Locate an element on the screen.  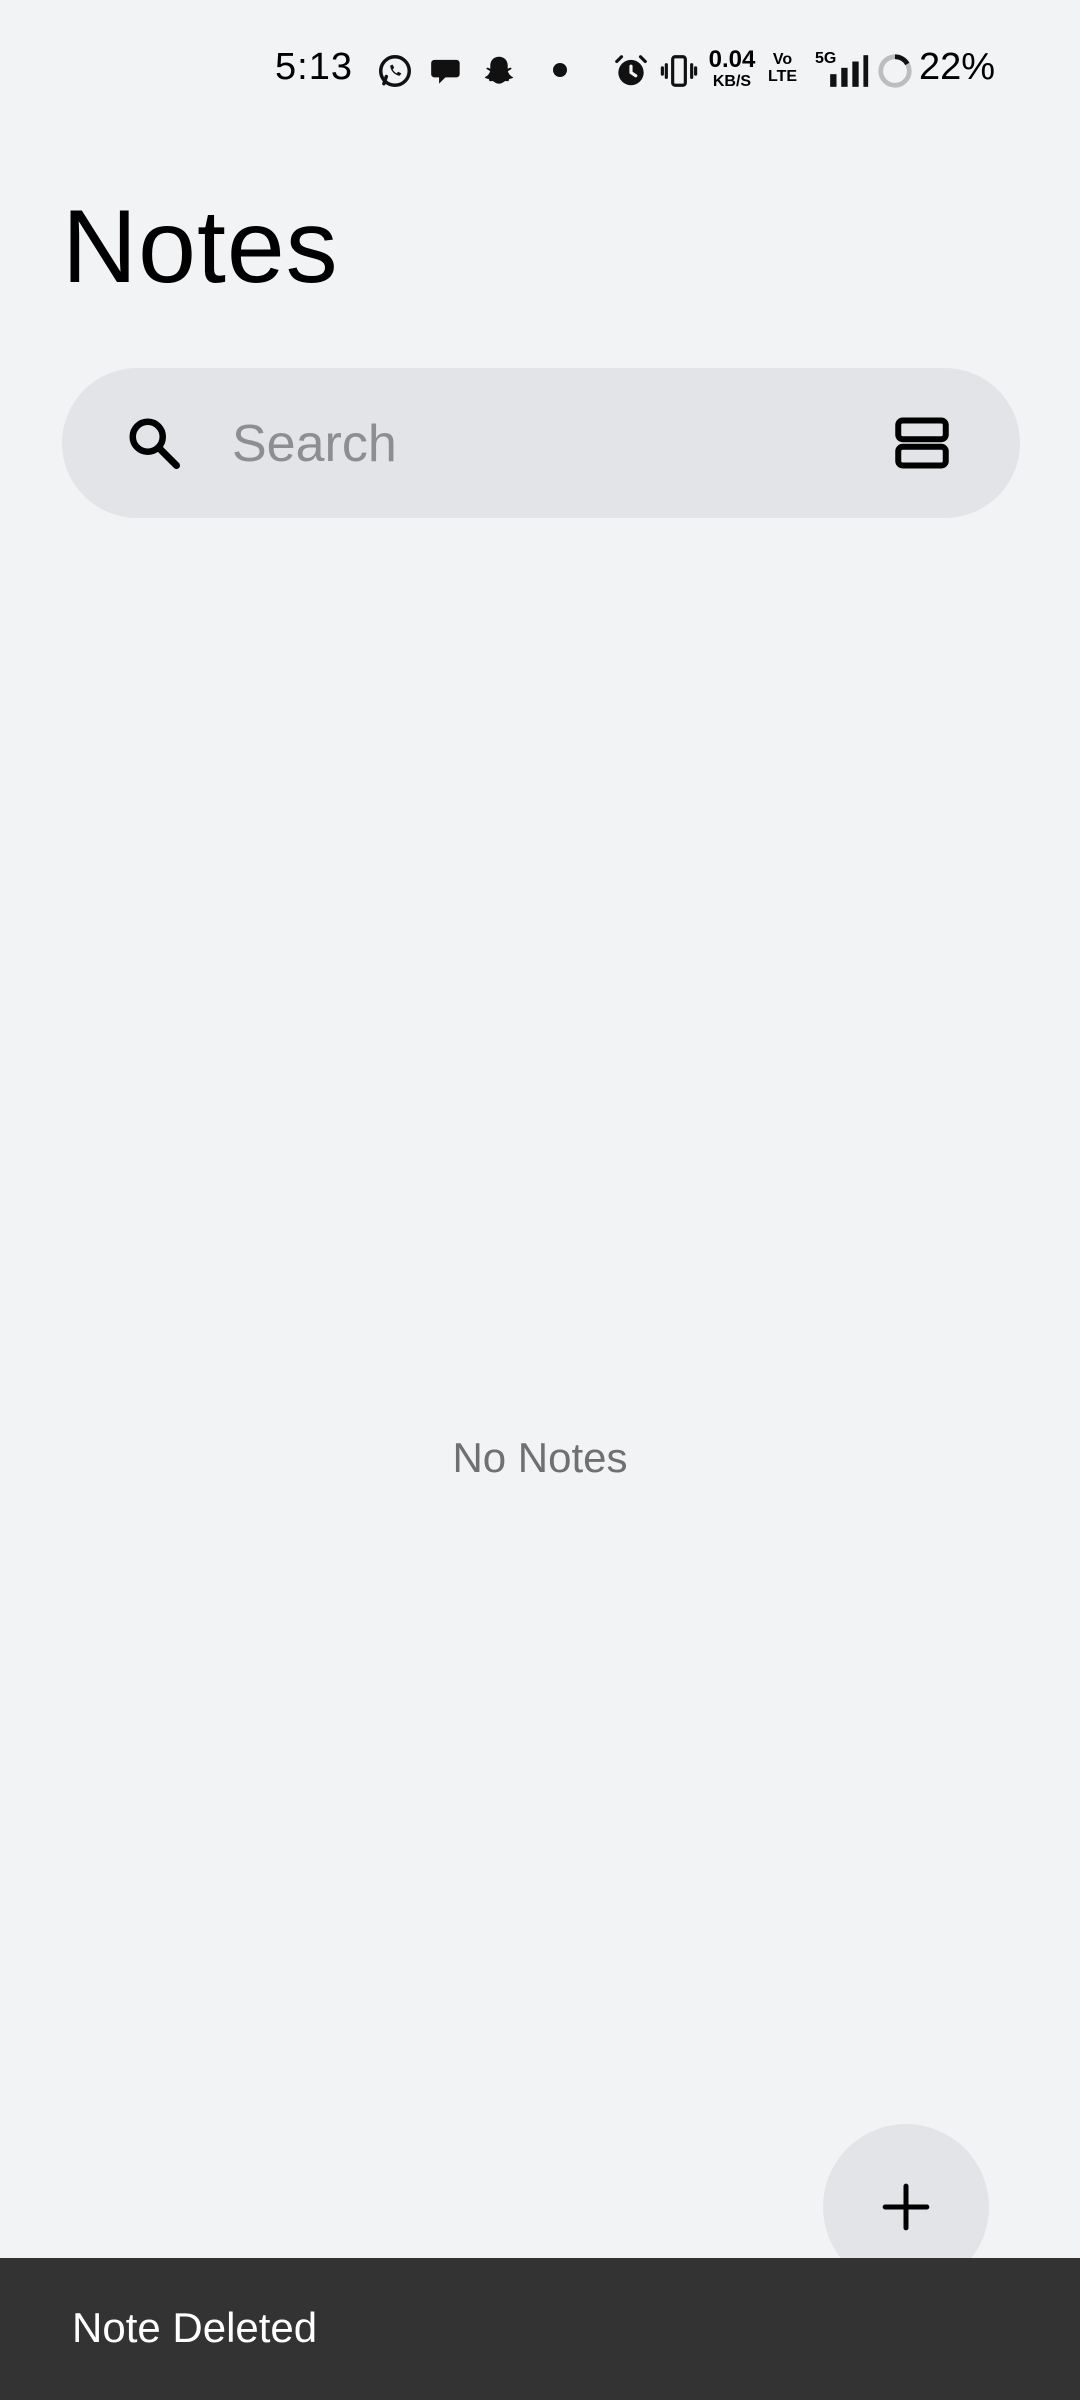
snackbar-message: Note Deleted is located at coordinates (195, 2327).